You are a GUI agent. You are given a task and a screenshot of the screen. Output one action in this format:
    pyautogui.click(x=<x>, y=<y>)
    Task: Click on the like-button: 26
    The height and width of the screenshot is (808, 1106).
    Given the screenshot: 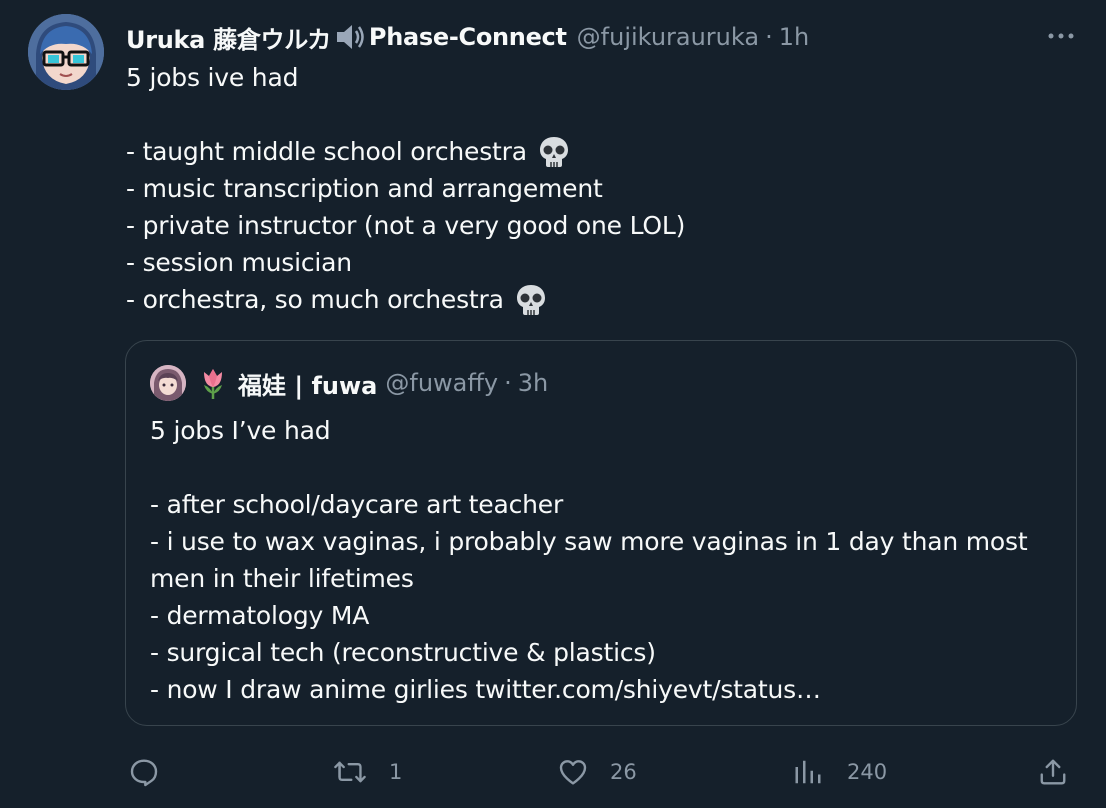 What is the action you would take?
    pyautogui.click(x=596, y=772)
    